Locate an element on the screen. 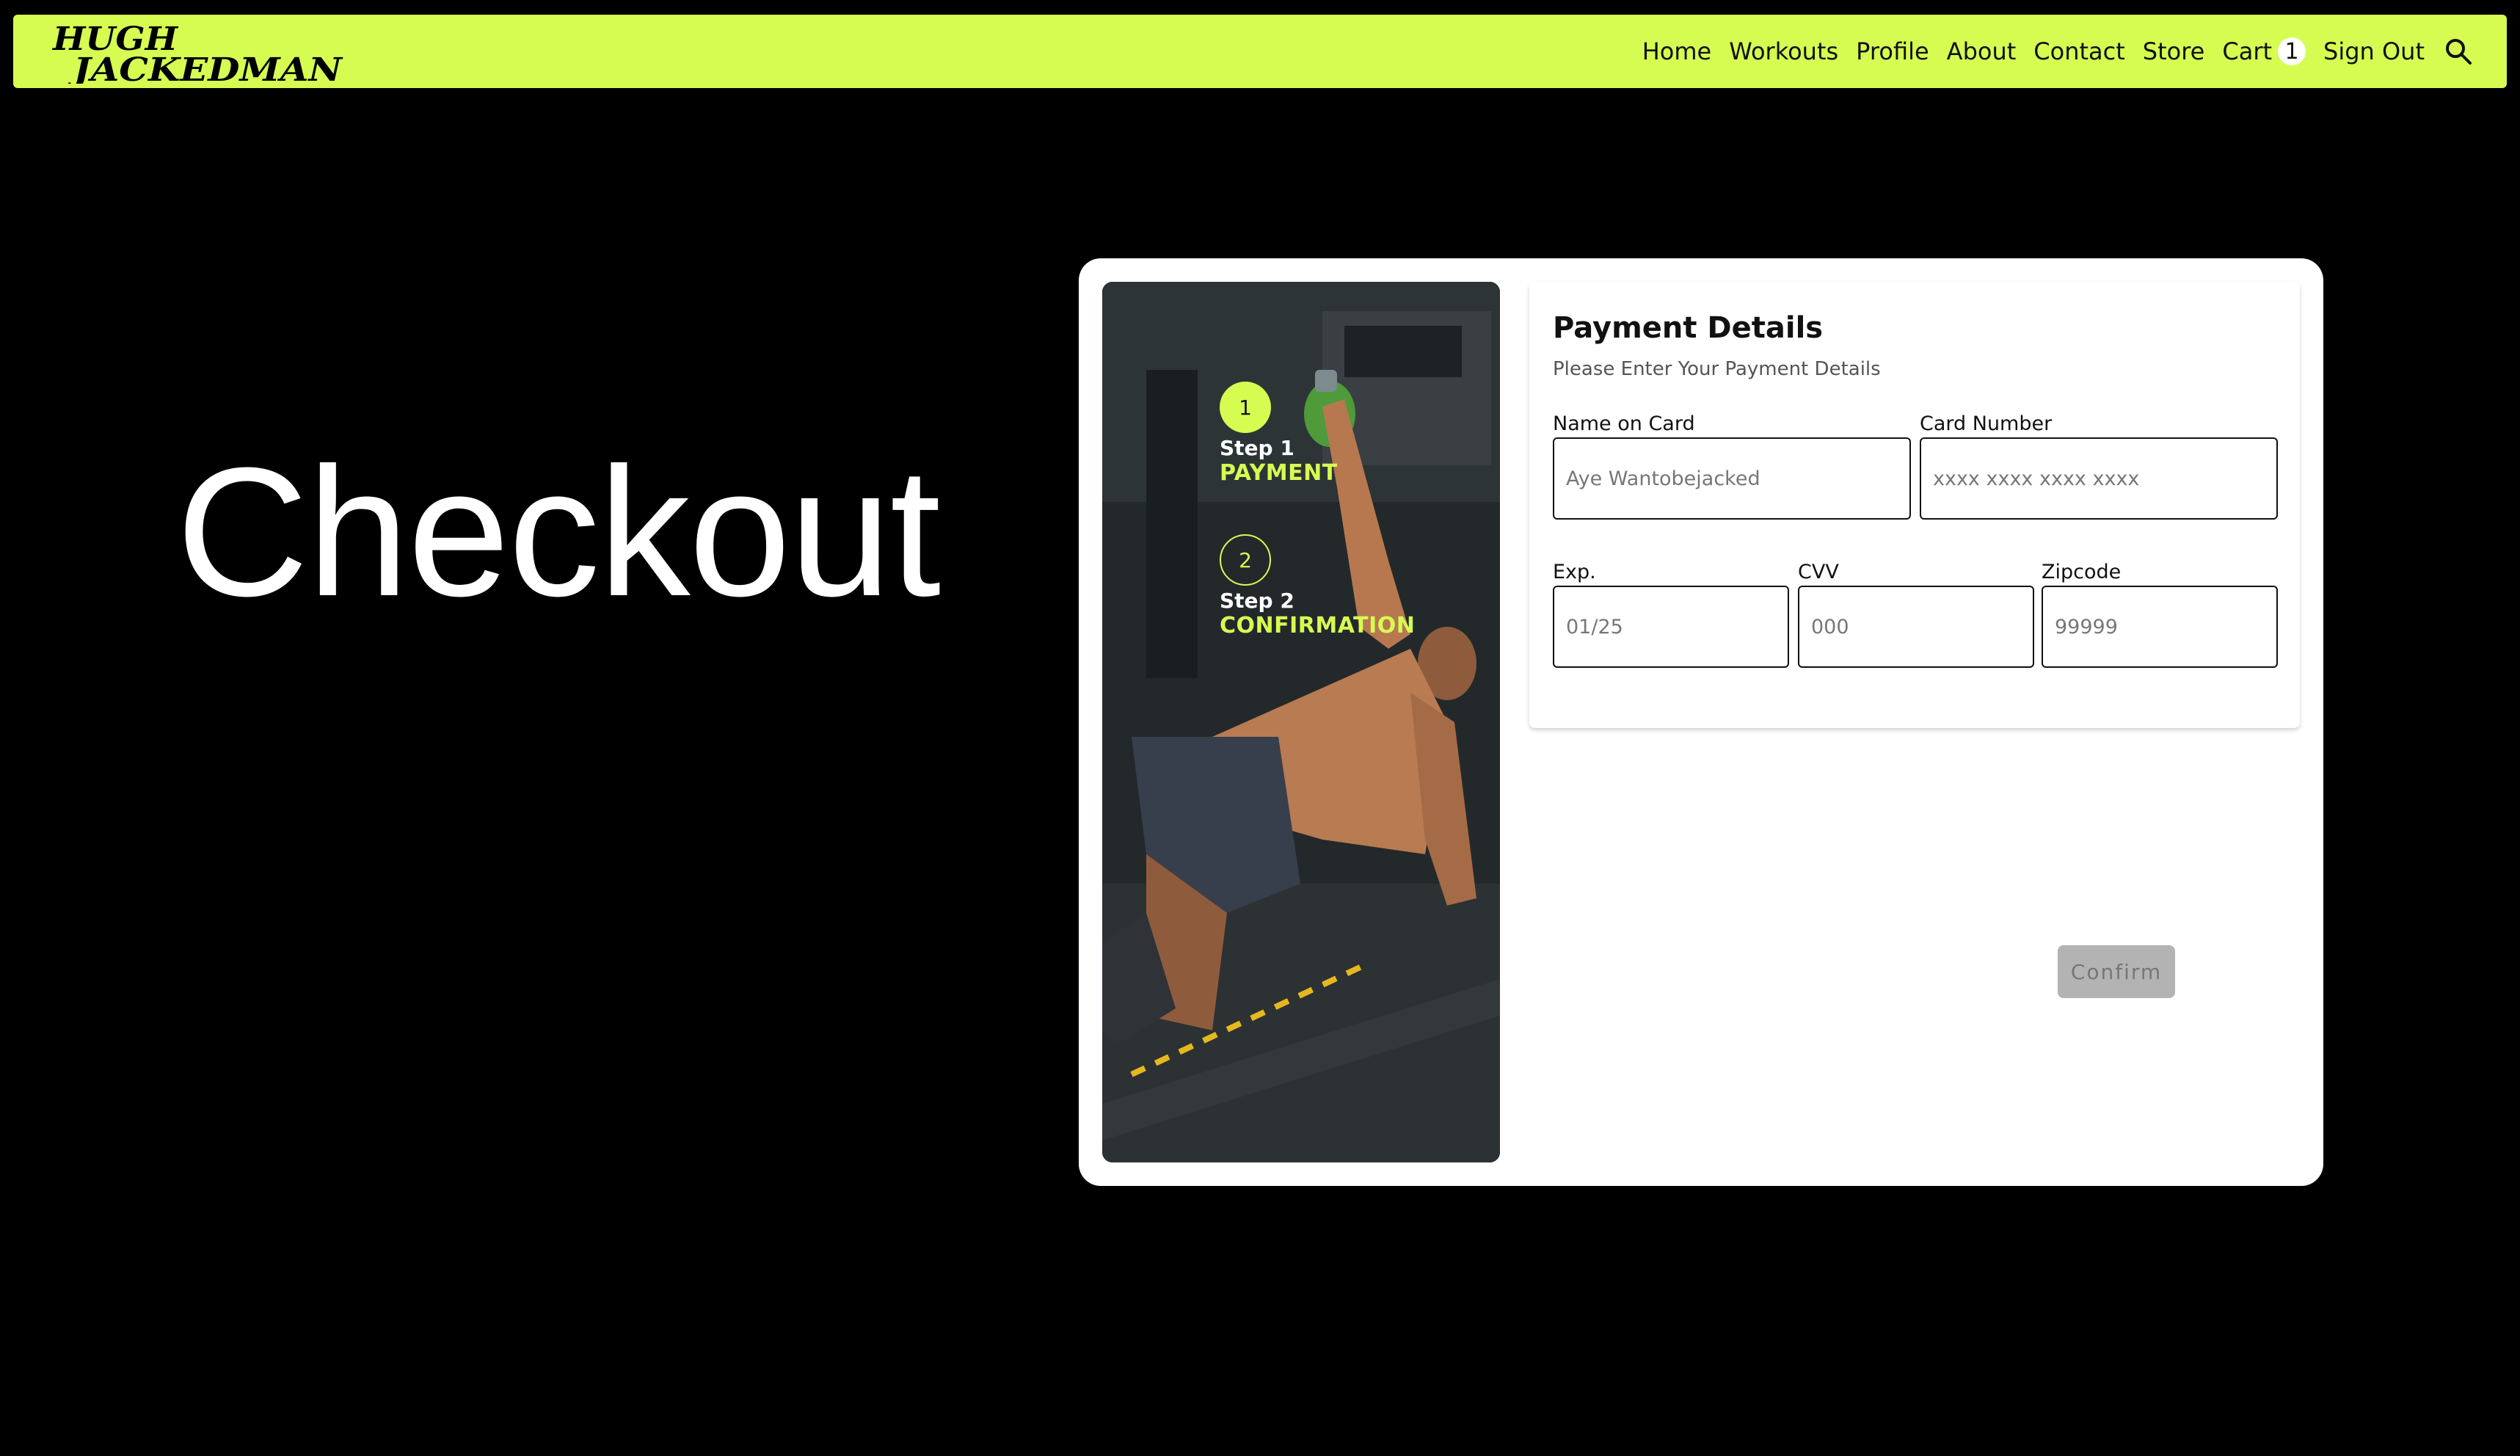 The height and width of the screenshot is (1456, 2520). nav-cart: Cart 1 is located at coordinates (2264, 51).